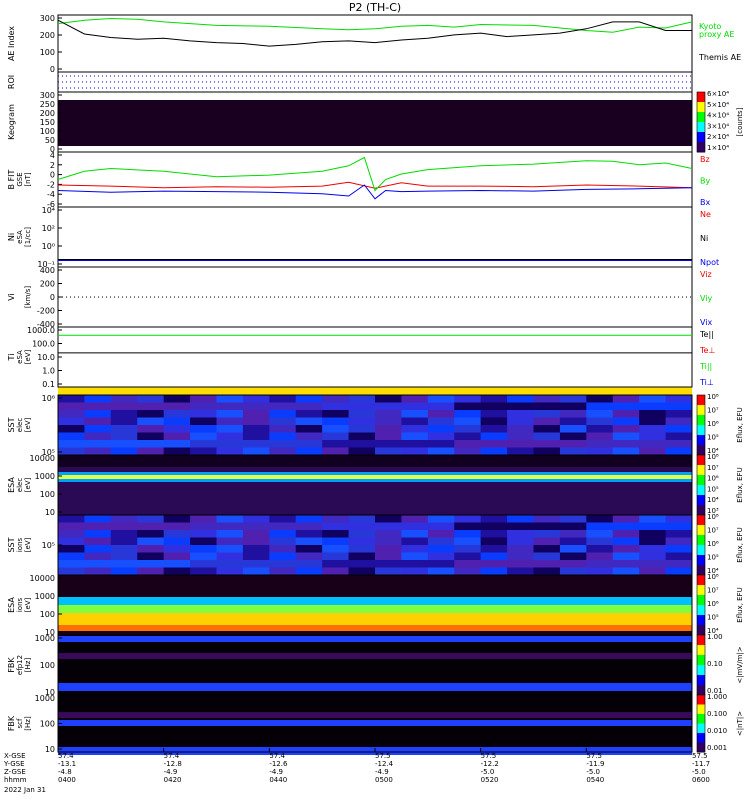 This screenshot has width=750, height=800. What do you see at coordinates (713, 558) in the screenshot?
I see `colorbar-tick: 10⁵` at bounding box center [713, 558].